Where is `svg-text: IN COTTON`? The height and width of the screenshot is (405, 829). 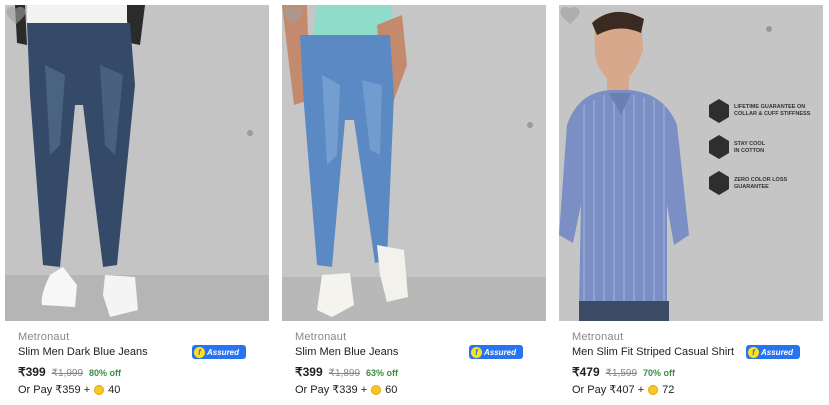 svg-text: IN COTTON is located at coordinates (749, 151).